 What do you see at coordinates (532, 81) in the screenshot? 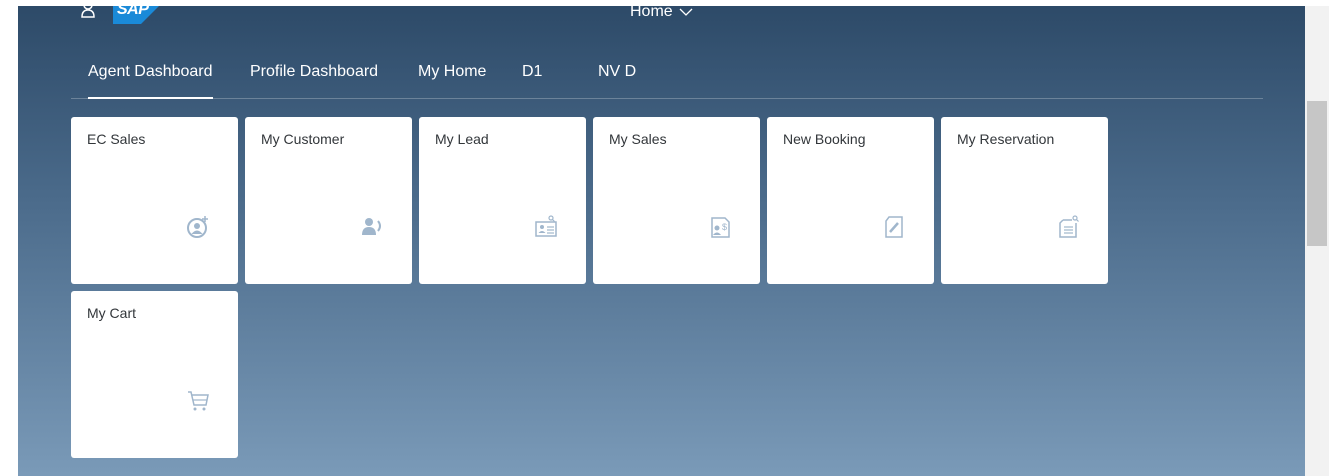
I see `tab-d1: D1` at bounding box center [532, 81].